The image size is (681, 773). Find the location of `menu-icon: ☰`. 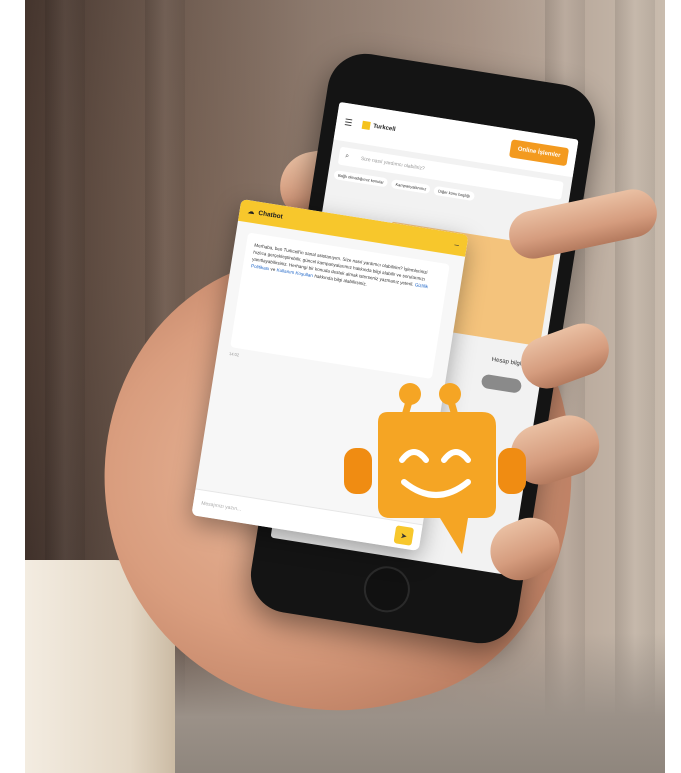

menu-icon: ☰ is located at coordinates (351, 122).